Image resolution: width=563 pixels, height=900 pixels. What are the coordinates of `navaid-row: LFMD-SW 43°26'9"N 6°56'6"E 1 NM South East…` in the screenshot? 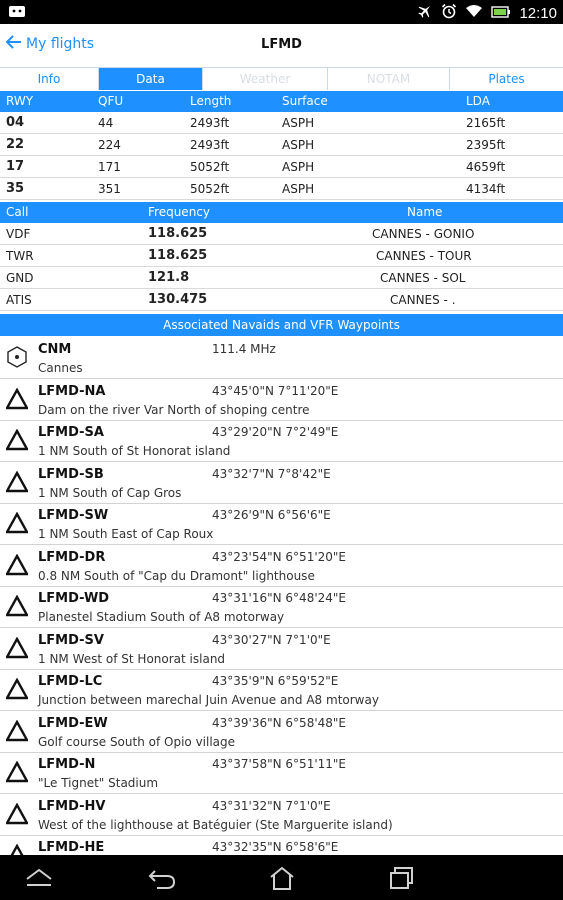 It's located at (281, 524).